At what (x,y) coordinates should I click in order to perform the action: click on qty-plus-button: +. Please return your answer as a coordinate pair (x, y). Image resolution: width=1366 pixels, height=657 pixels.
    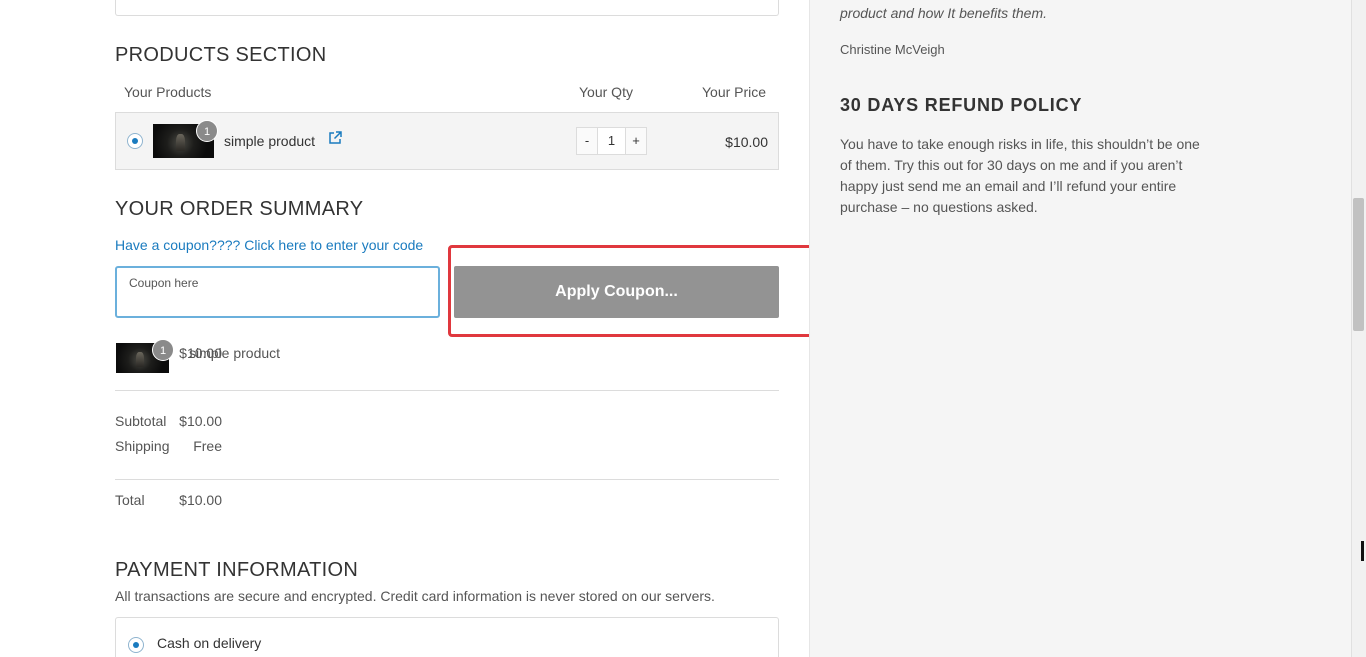
    Looking at the image, I should click on (636, 141).